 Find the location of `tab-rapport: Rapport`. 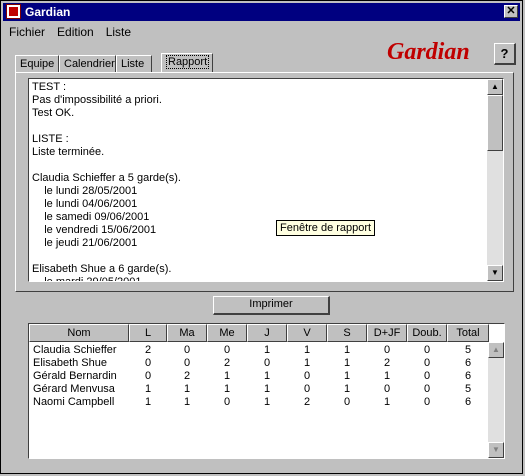

tab-rapport: Rapport is located at coordinates (187, 62).